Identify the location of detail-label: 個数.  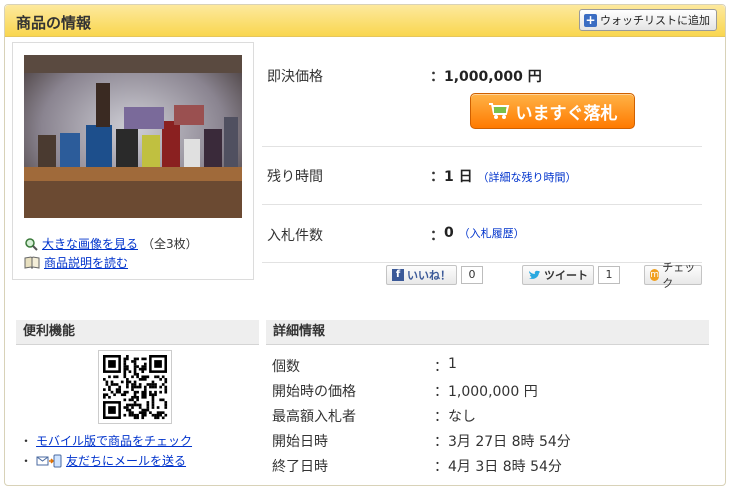
(286, 367).